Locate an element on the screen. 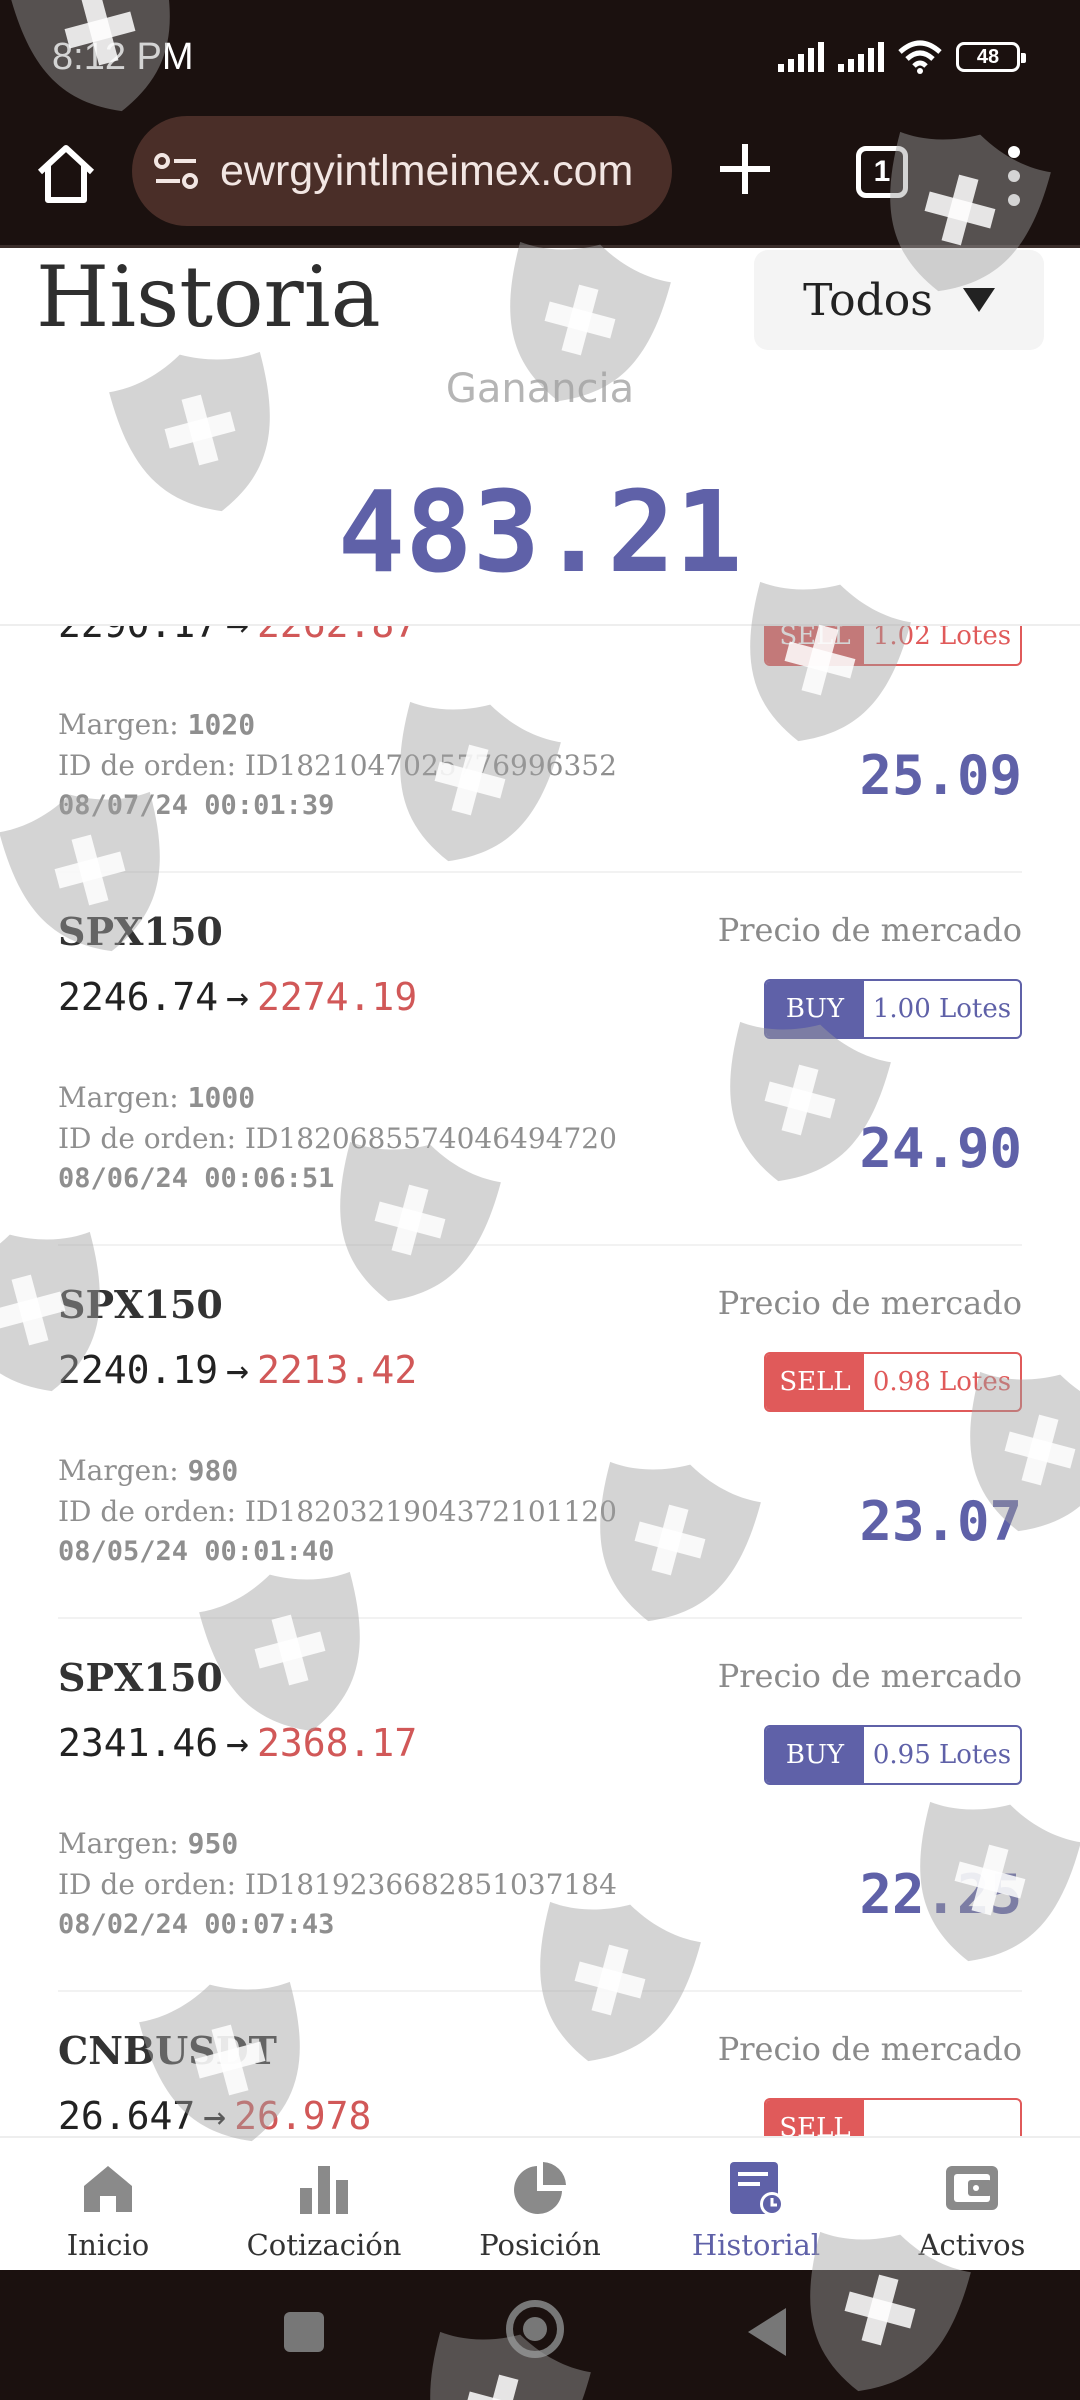 This screenshot has width=1080, height=2400. order-profit: 24.90 is located at coordinates (940, 1148).